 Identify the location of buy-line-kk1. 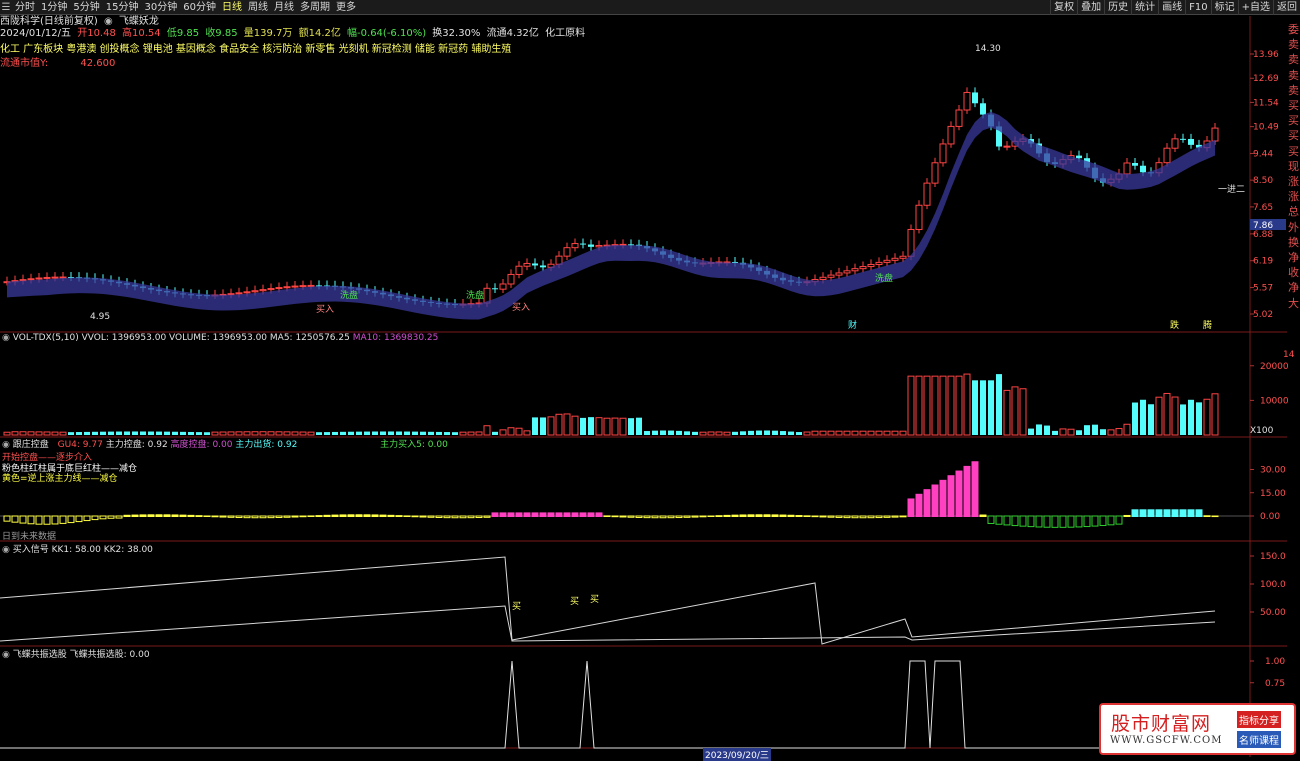
(608, 600).